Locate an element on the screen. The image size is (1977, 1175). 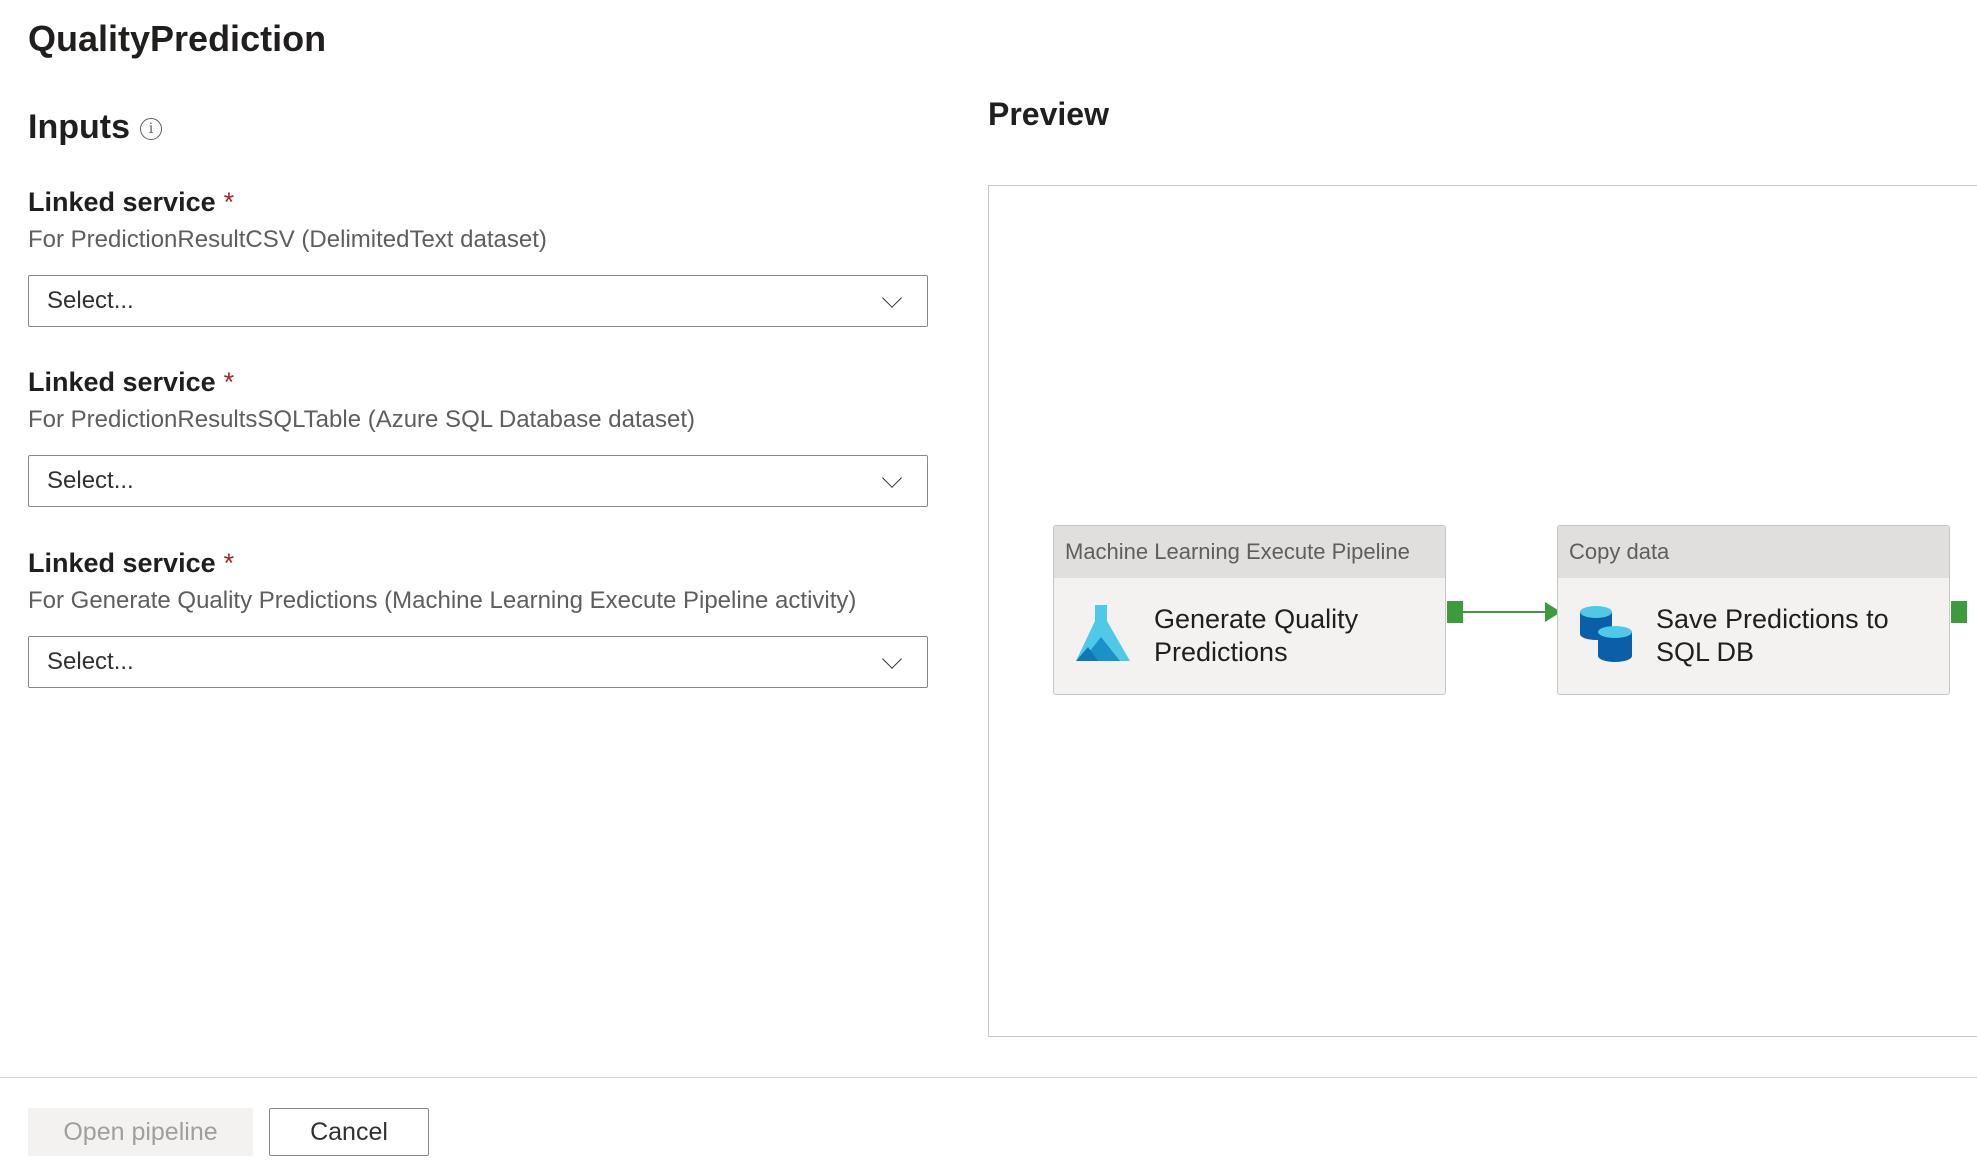
footer-divider is located at coordinates (988, 1077).